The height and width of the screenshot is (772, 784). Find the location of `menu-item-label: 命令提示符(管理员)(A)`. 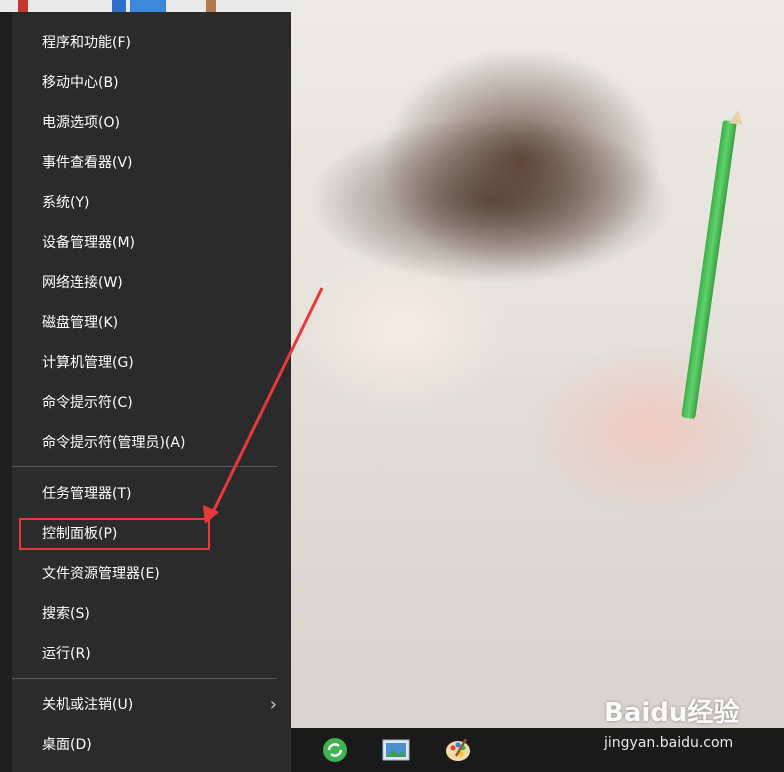

menu-item-label: 命令提示符(管理员)(A) is located at coordinates (114, 443).